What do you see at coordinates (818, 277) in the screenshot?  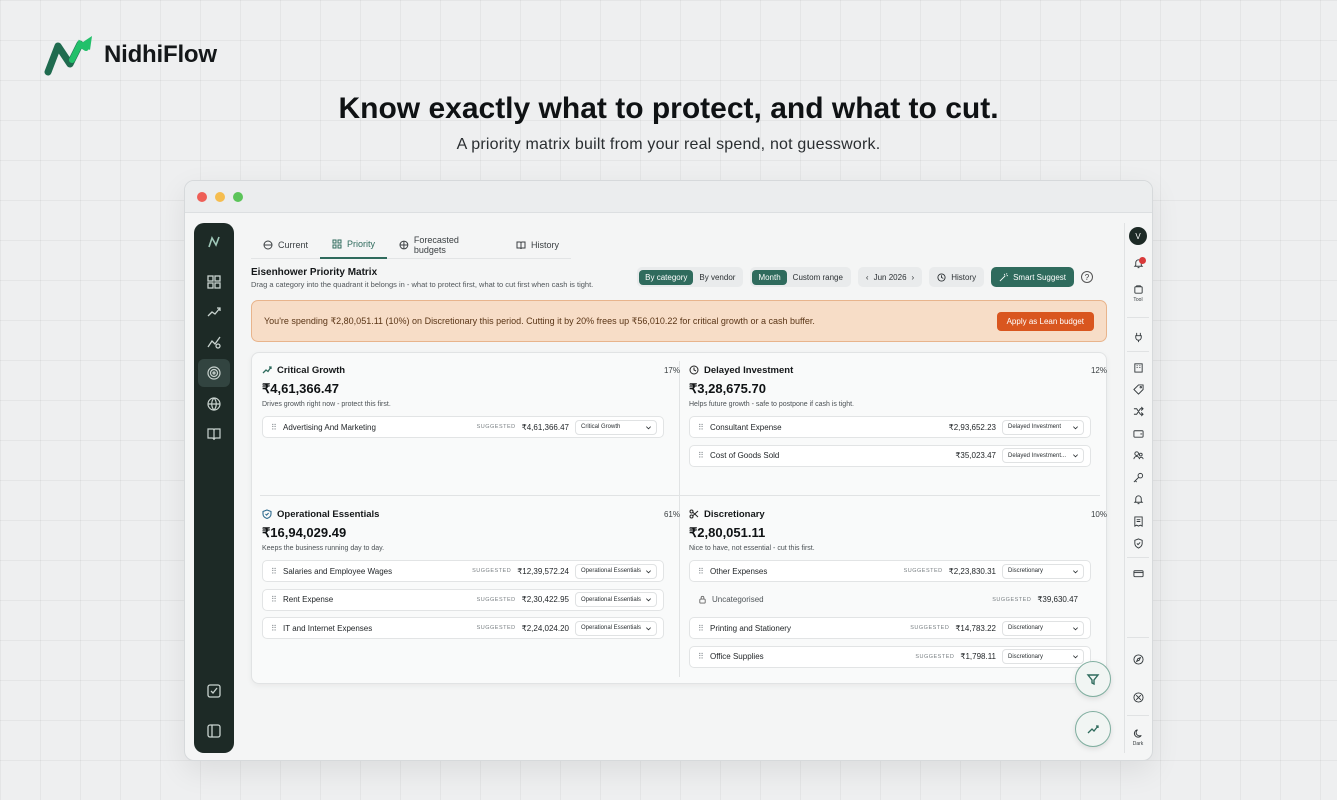 I see `custom-range-button: Custom range` at bounding box center [818, 277].